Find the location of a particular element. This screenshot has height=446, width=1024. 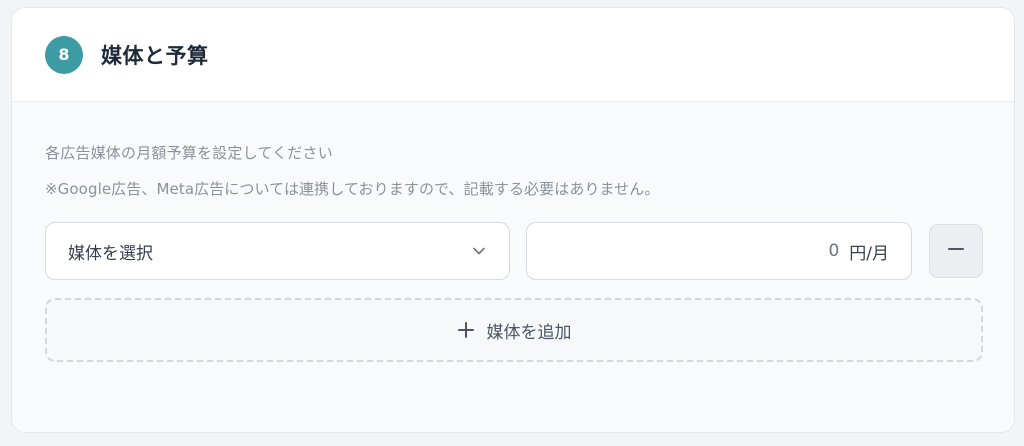

plus-icon is located at coordinates (466, 330).